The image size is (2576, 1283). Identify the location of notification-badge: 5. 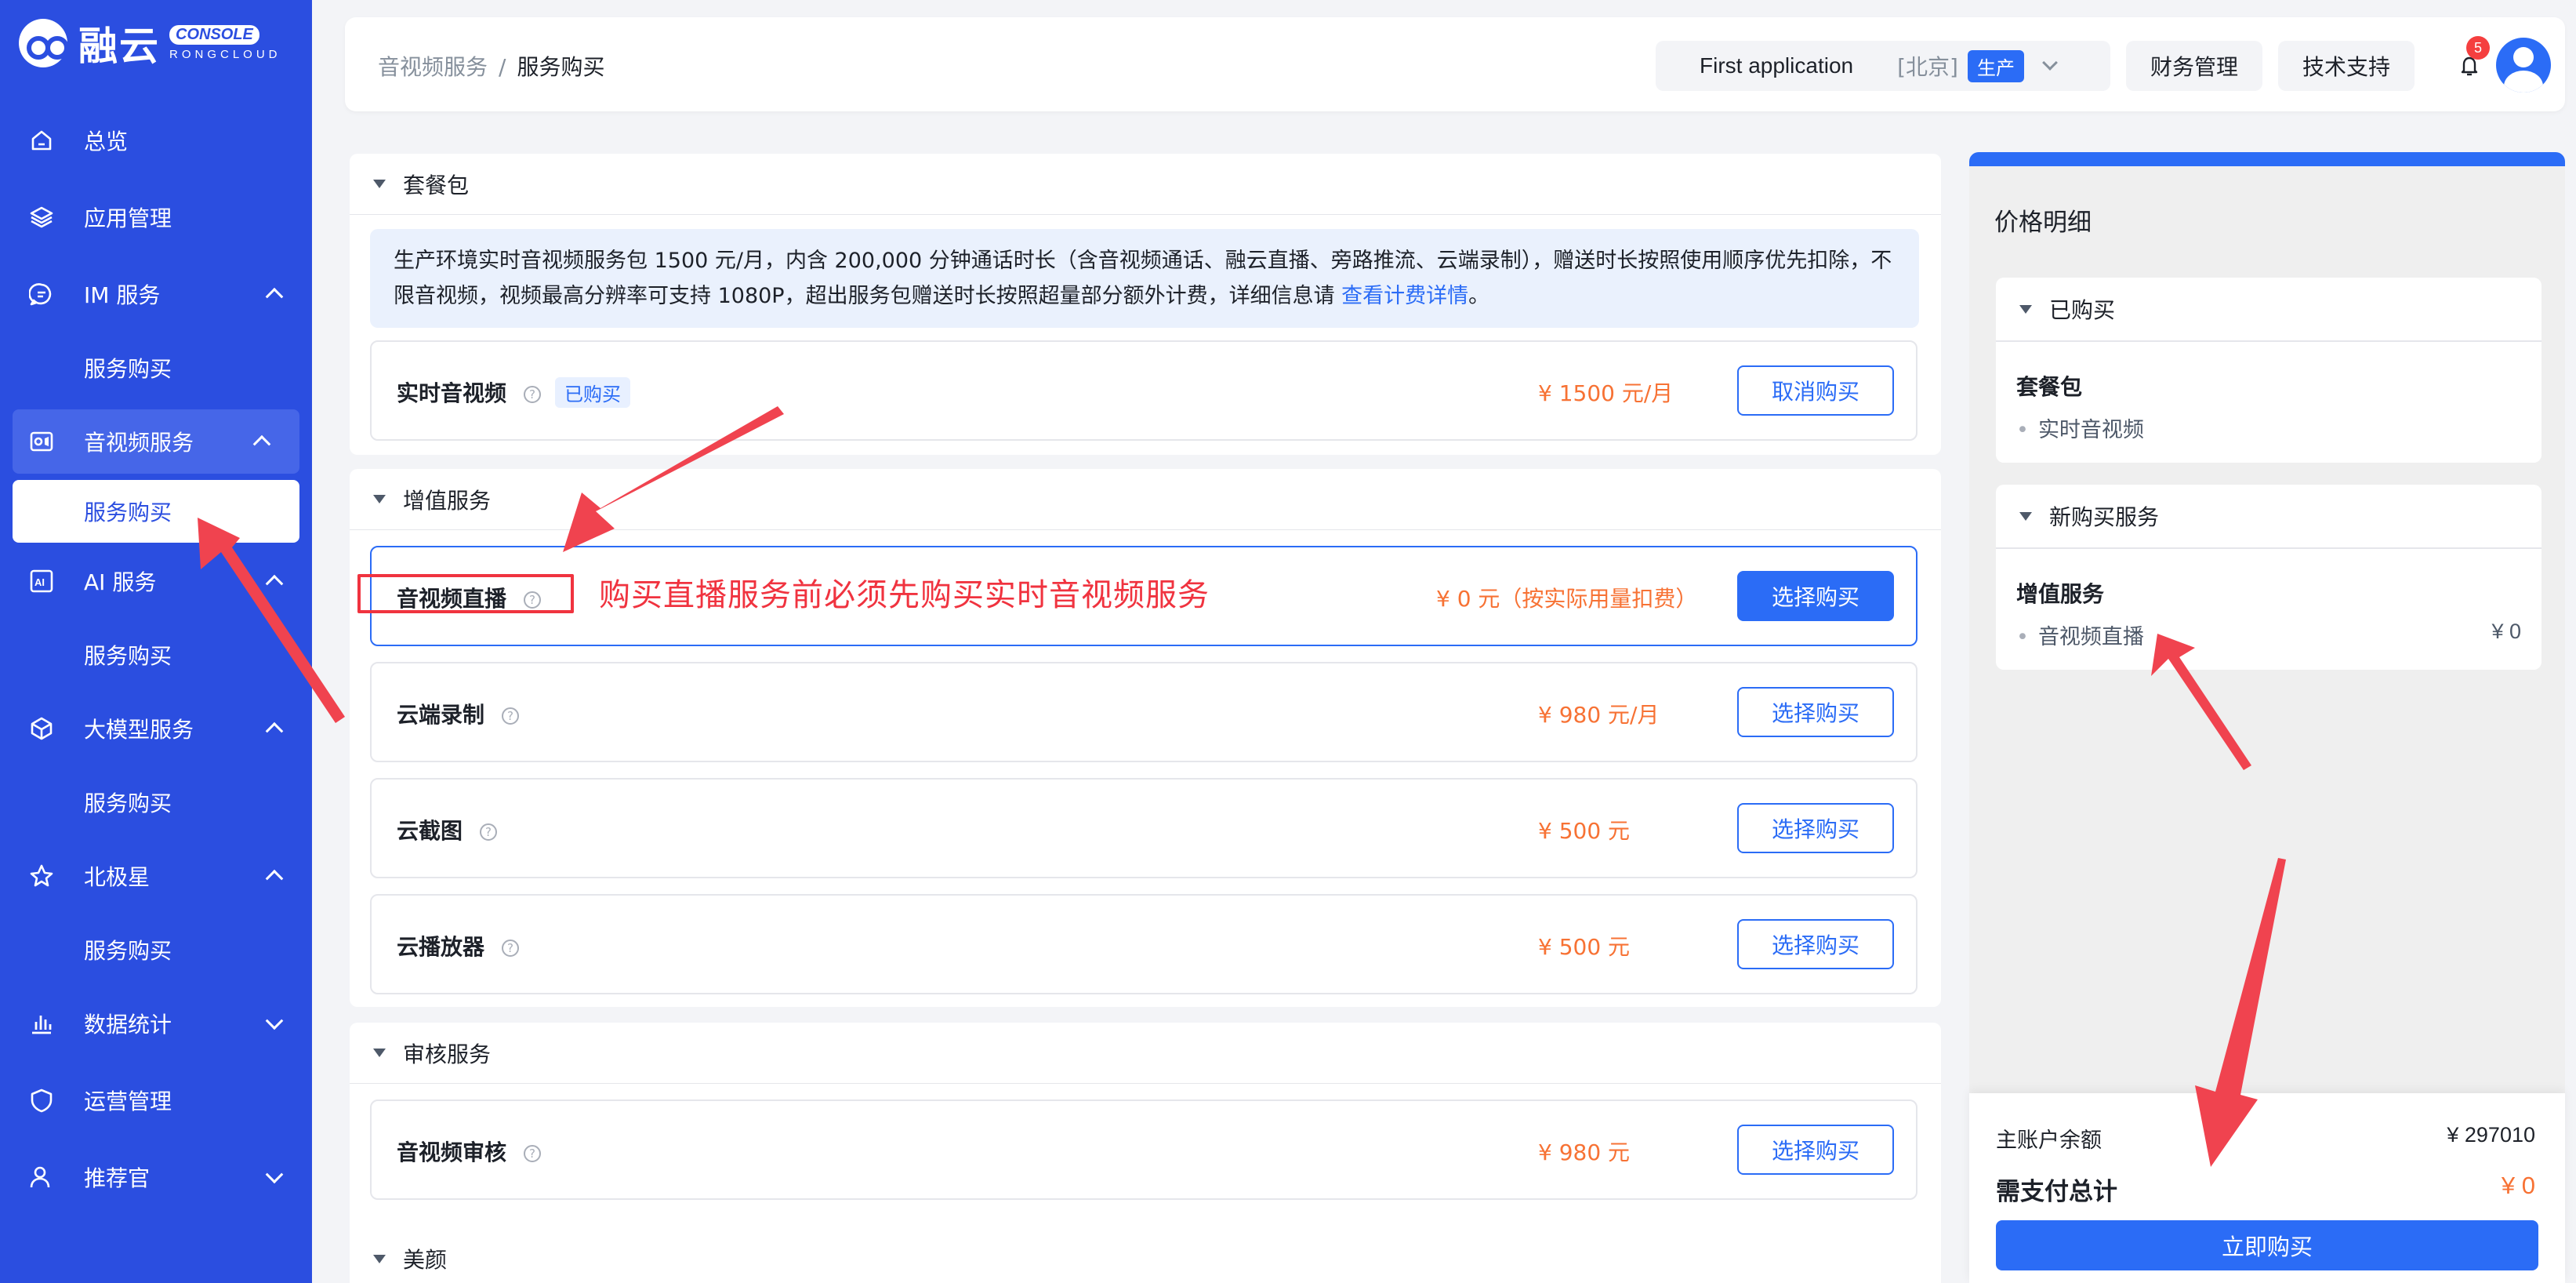
(2478, 48).